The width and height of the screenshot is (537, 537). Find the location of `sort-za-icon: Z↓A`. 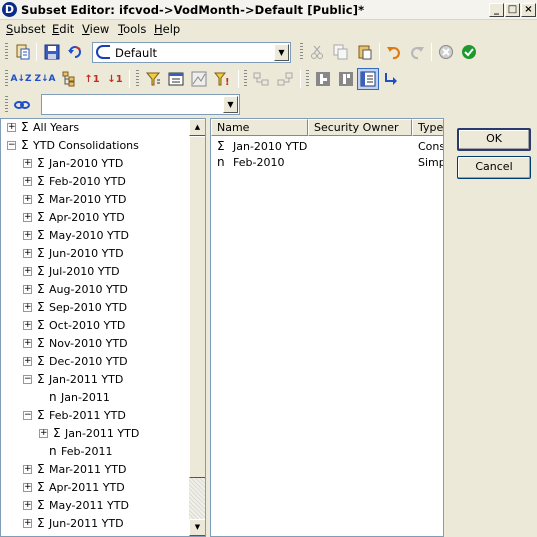

sort-za-icon: Z↓A is located at coordinates (45, 79).